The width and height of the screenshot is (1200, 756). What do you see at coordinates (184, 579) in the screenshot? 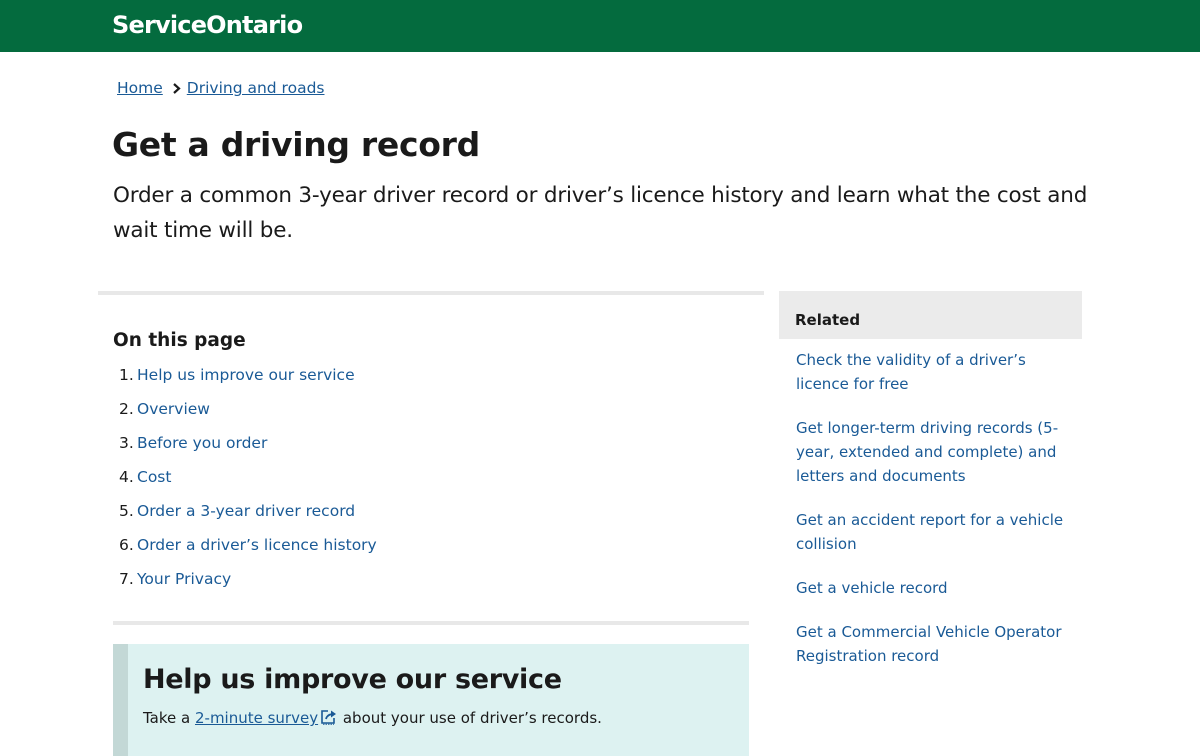
I see `toc-link-your-privacy: Your Privacy` at bounding box center [184, 579].